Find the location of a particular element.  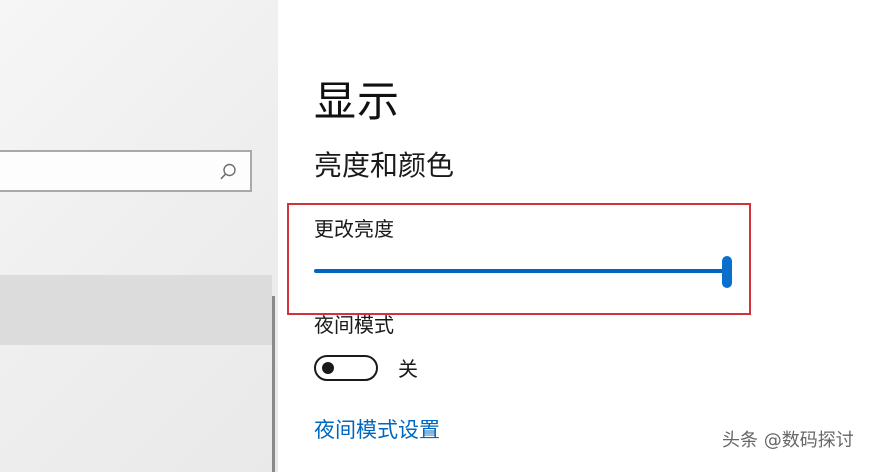

brightness-slider-thumb is located at coordinates (727, 272).